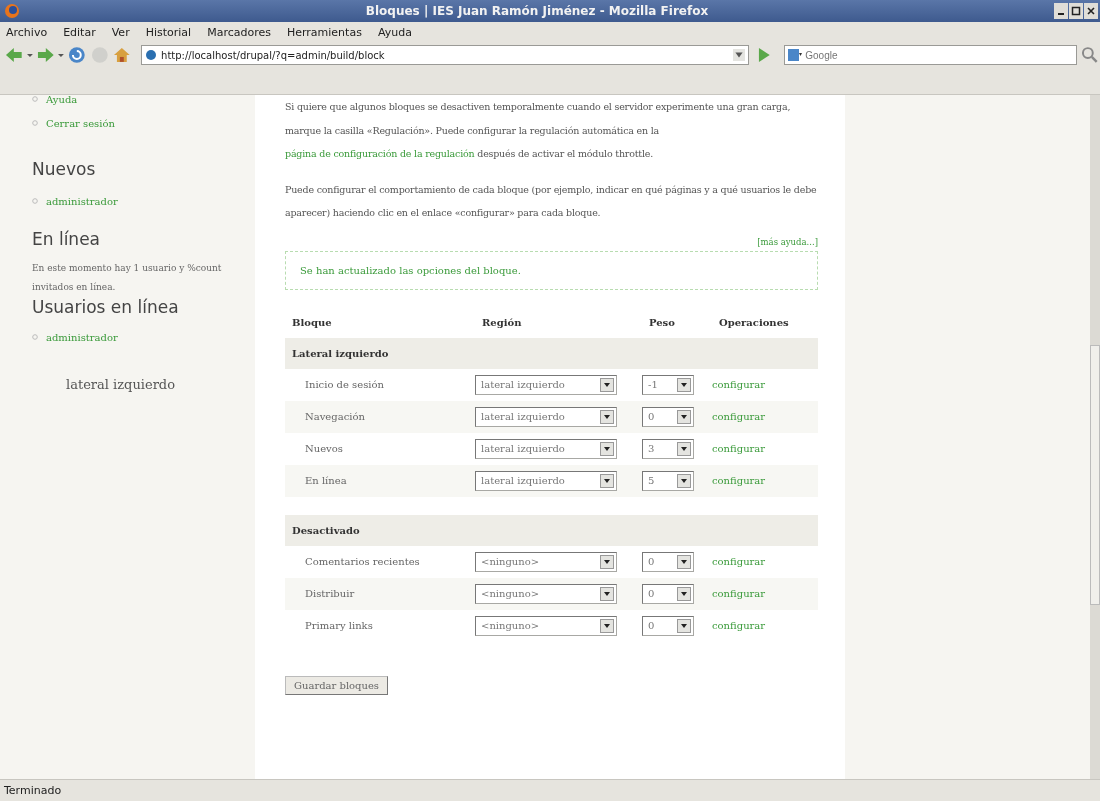 Image resolution: width=1100 pixels, height=801 pixels. I want to click on weight-select: 3, so click(668, 448).